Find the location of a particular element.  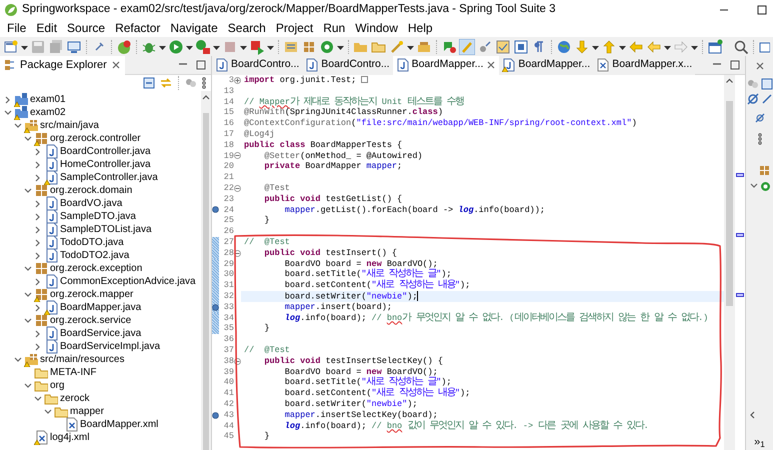

view-tab: Package Explorer is located at coordinates (62, 65).